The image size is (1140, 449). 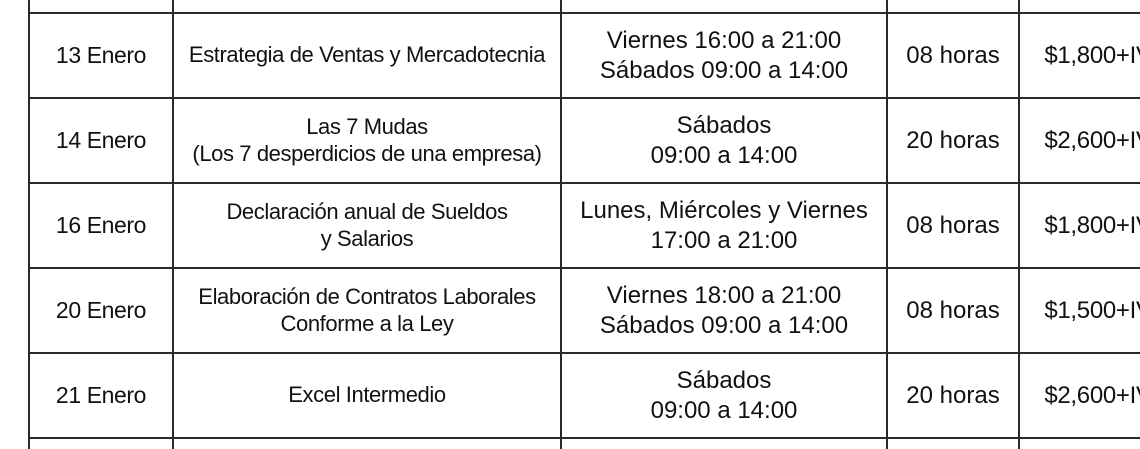 What do you see at coordinates (367, 153) in the screenshot?
I see `course-title: (Los 7 desperdicios de una empresa)` at bounding box center [367, 153].